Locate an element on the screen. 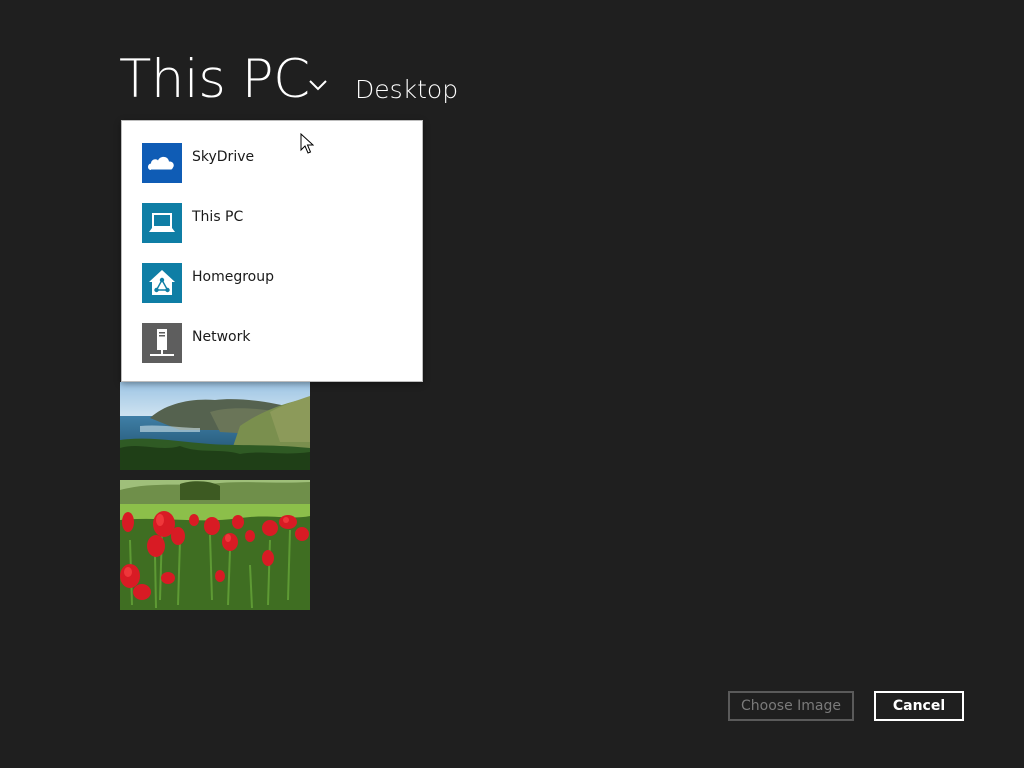  menu-item-label: Network is located at coordinates (221, 337).